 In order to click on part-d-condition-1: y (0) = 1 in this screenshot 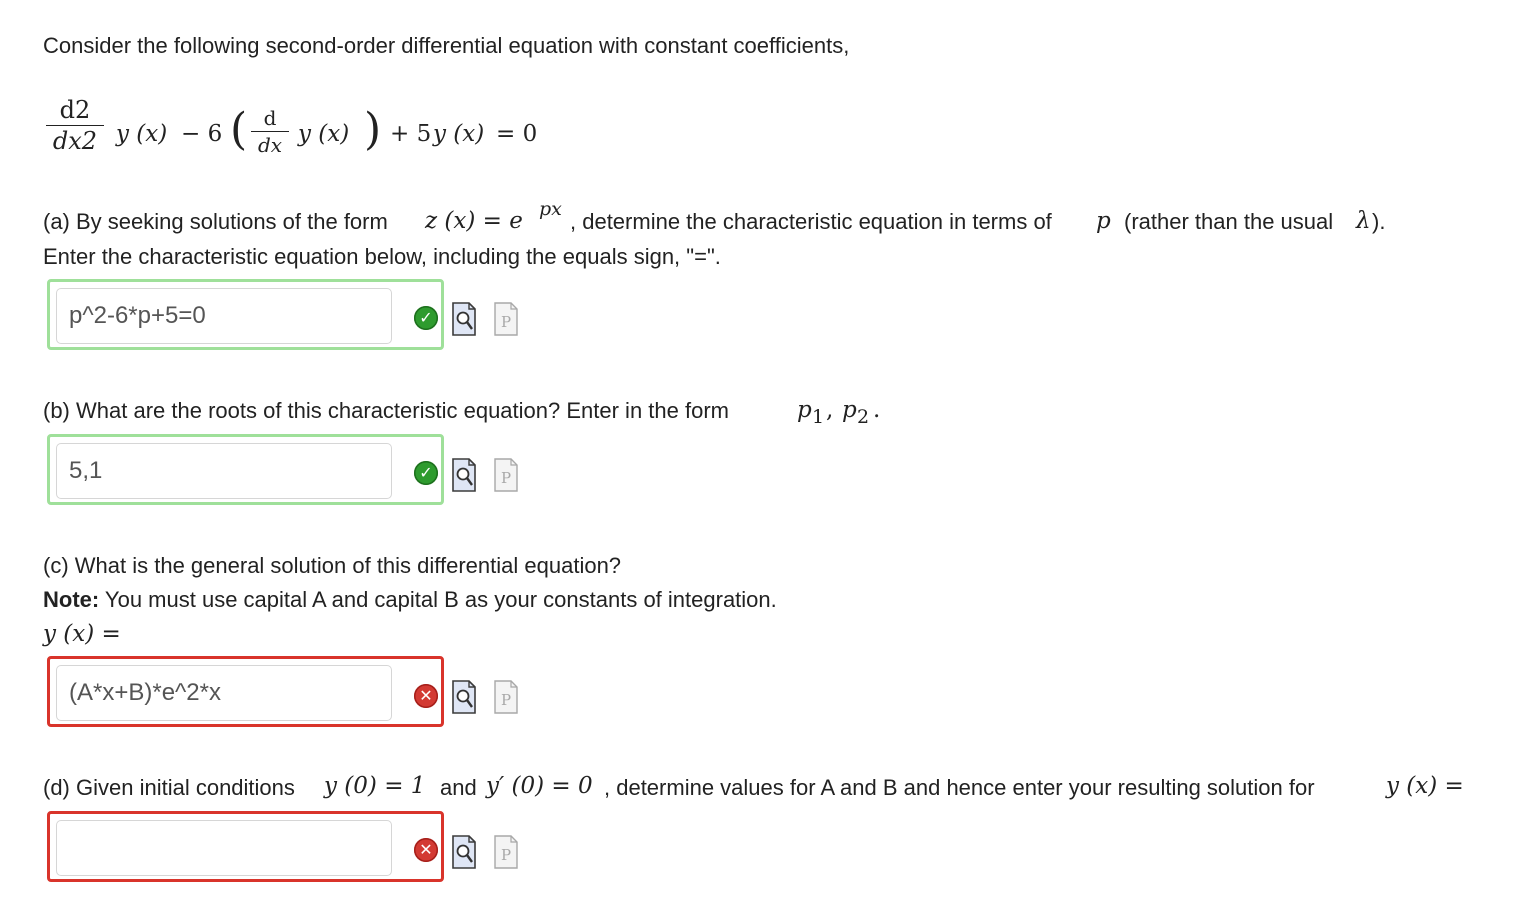, I will do `click(375, 786)`.